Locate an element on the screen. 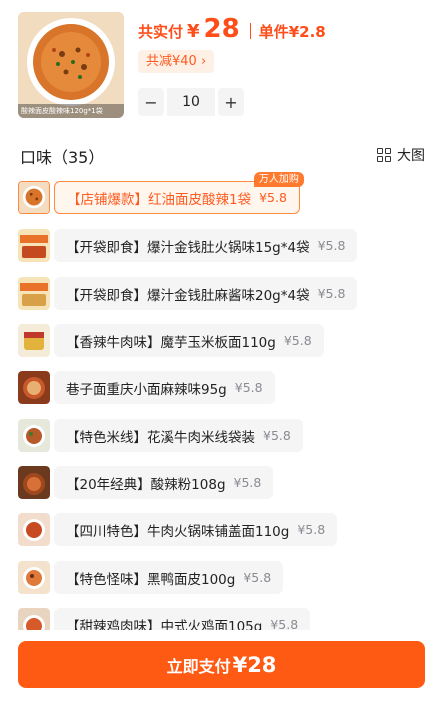 The image size is (443, 704). flavor-option-pill: 【特色怪味】黑鸭面皮100g ¥5.8 is located at coordinates (169, 577).